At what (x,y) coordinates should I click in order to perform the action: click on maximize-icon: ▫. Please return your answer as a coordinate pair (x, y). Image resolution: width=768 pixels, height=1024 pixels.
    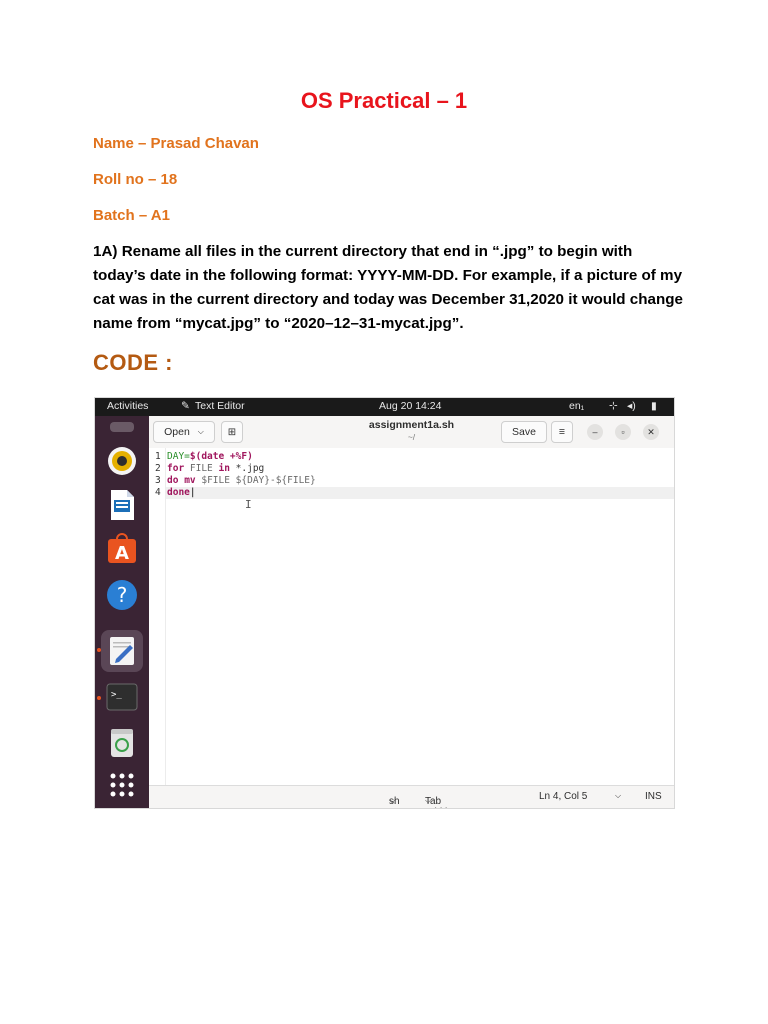
    Looking at the image, I should click on (623, 432).